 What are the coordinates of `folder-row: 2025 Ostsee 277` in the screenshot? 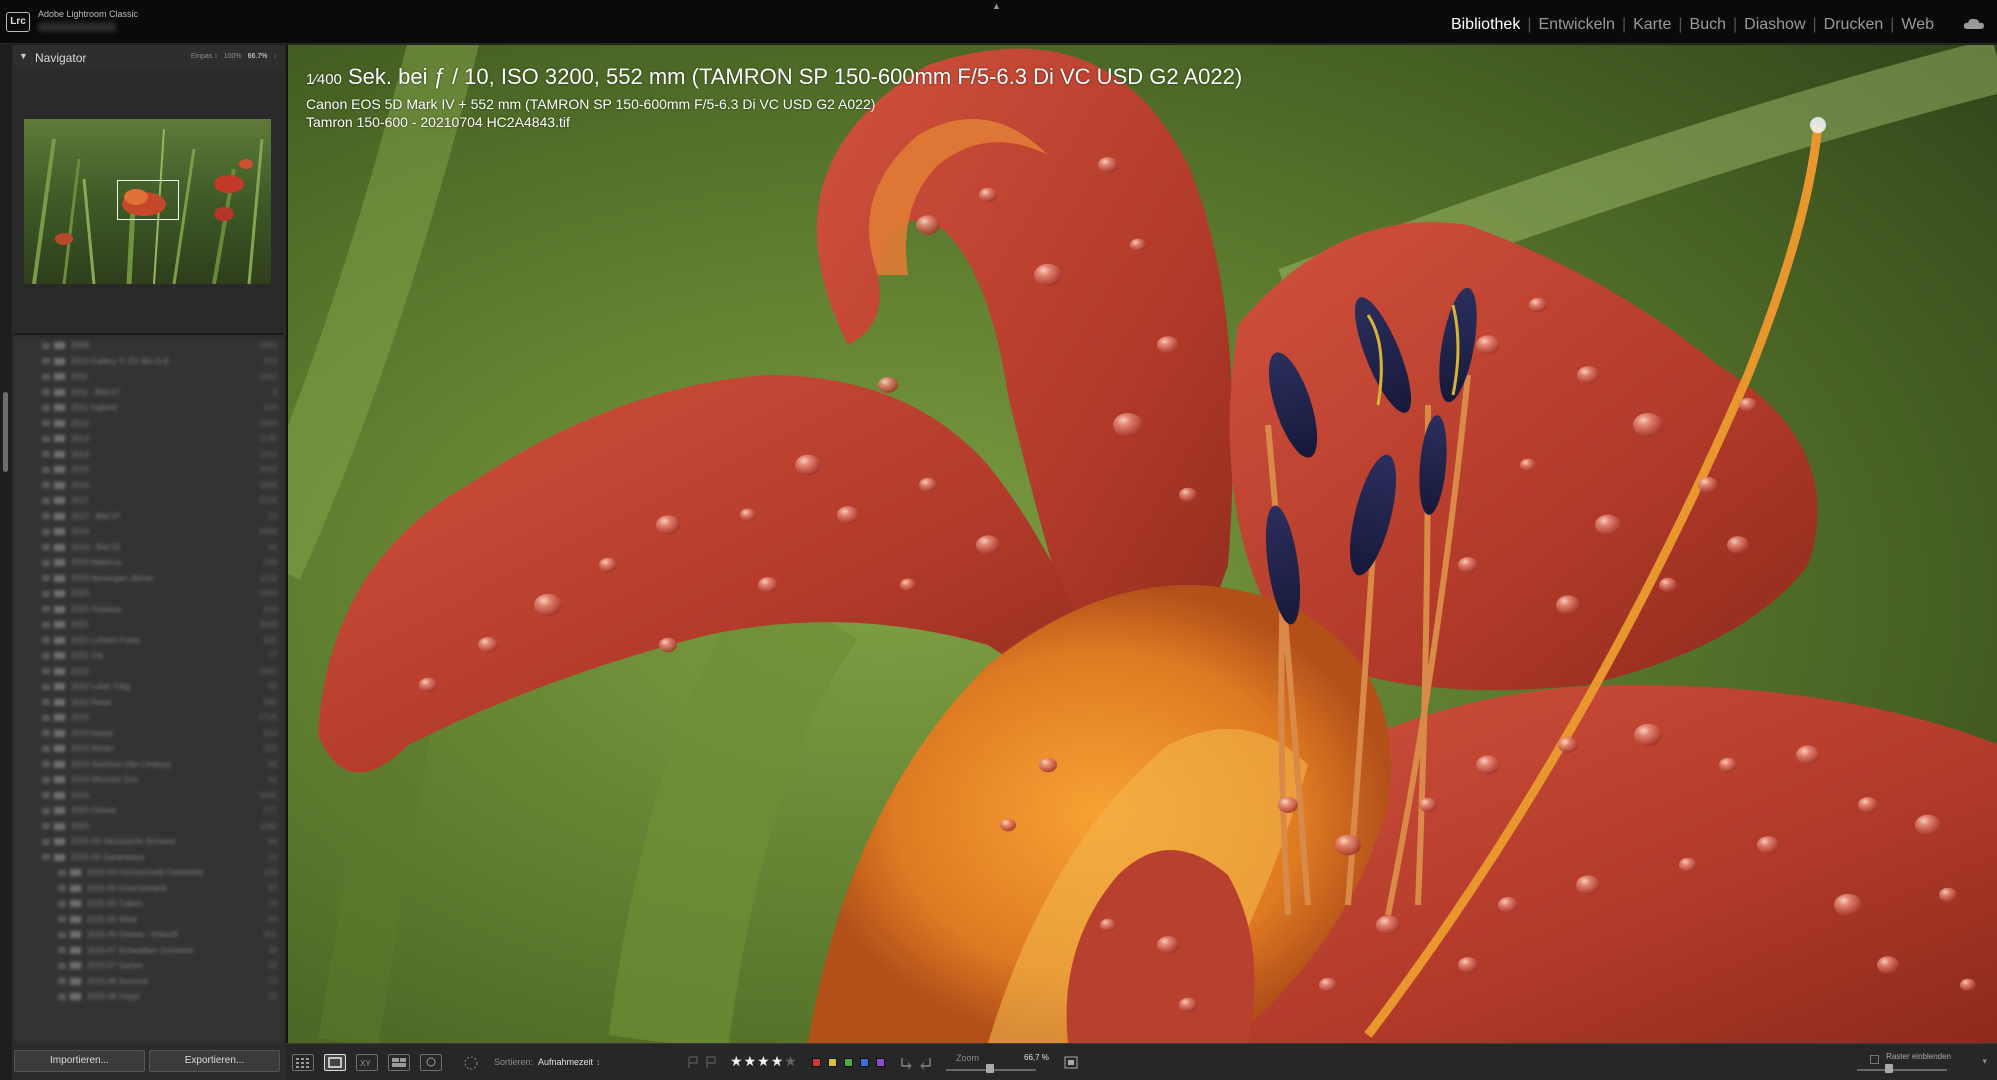 It's located at (148, 811).